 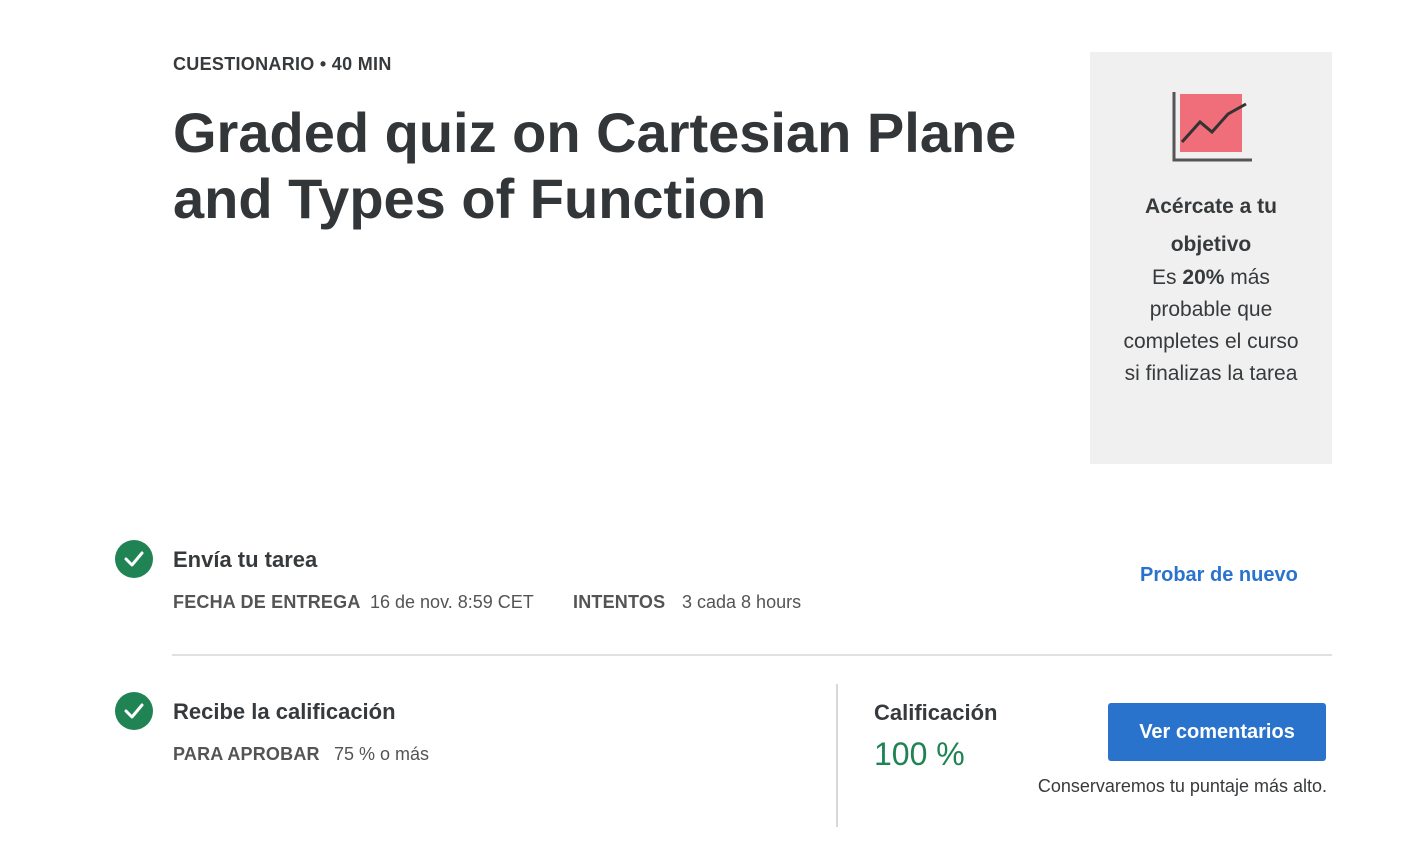 I want to click on goal-heading: Acércate a tu objetivo, so click(x=1211, y=225).